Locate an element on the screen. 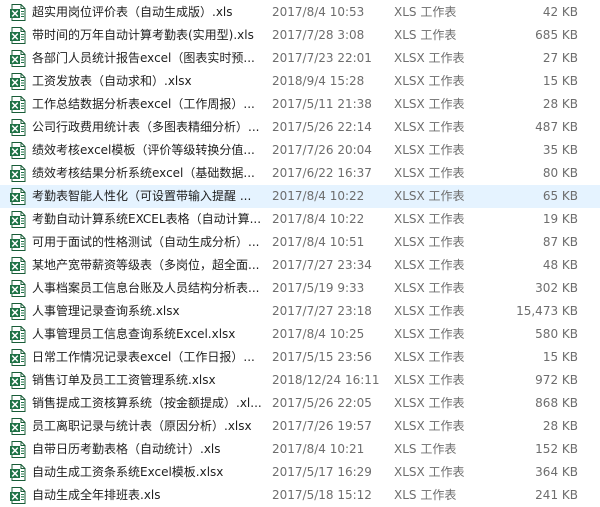  file-name: 带时间的万年自动计算考勤表(实用型).xls is located at coordinates (143, 35).